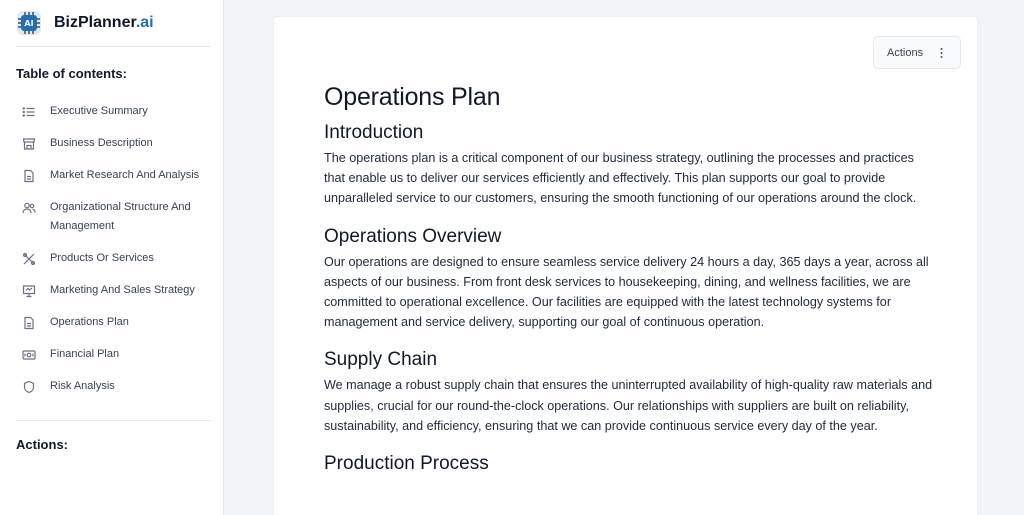 The height and width of the screenshot is (515, 1024). Describe the element at coordinates (89, 322) in the screenshot. I see `toc-item-label: Operations Plan` at that location.